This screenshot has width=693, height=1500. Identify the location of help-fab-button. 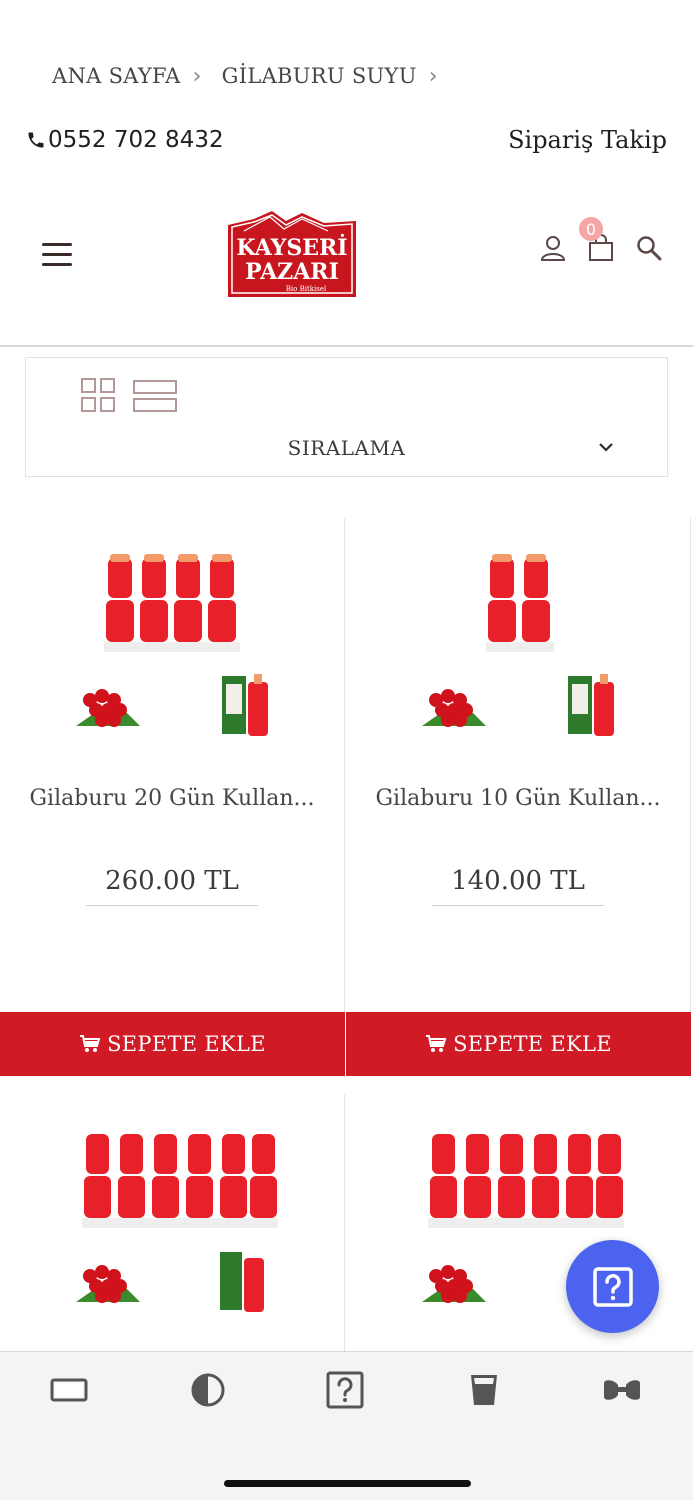
(612, 1286).